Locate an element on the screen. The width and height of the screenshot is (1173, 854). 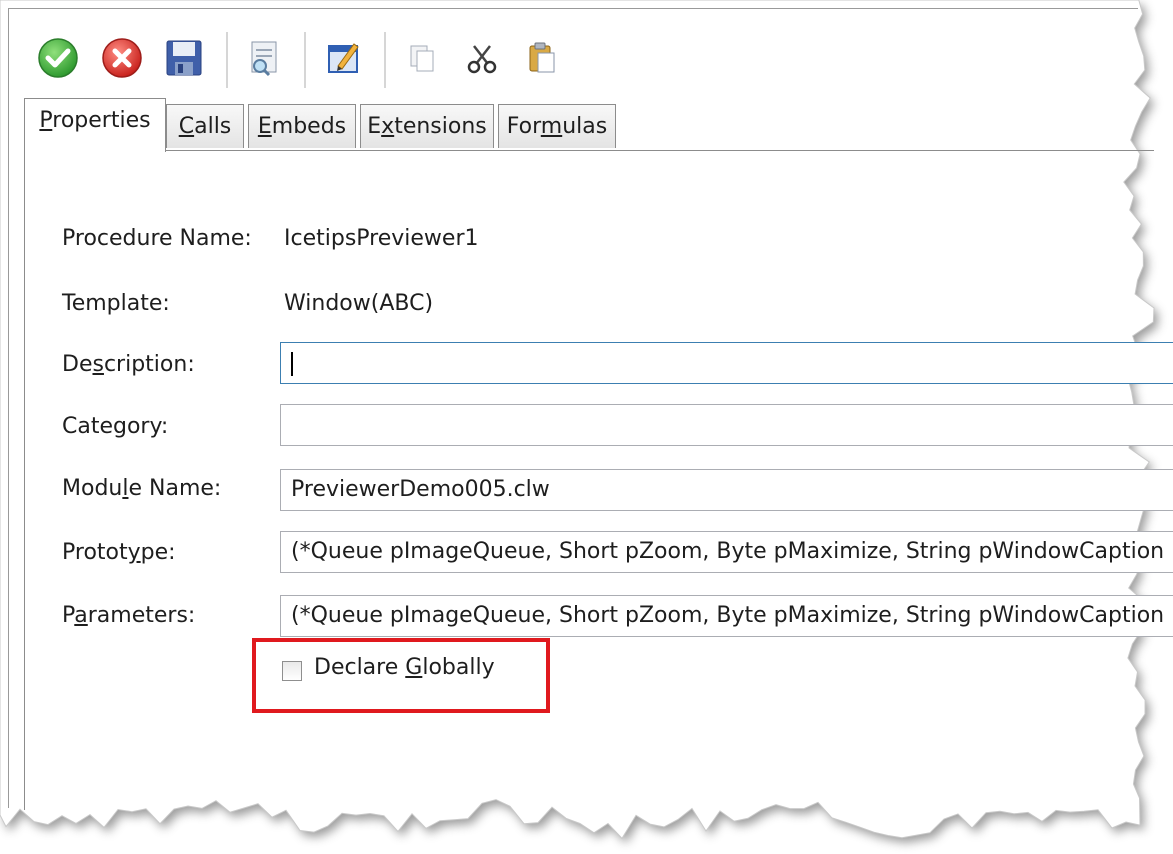
description-field is located at coordinates (726, 363).